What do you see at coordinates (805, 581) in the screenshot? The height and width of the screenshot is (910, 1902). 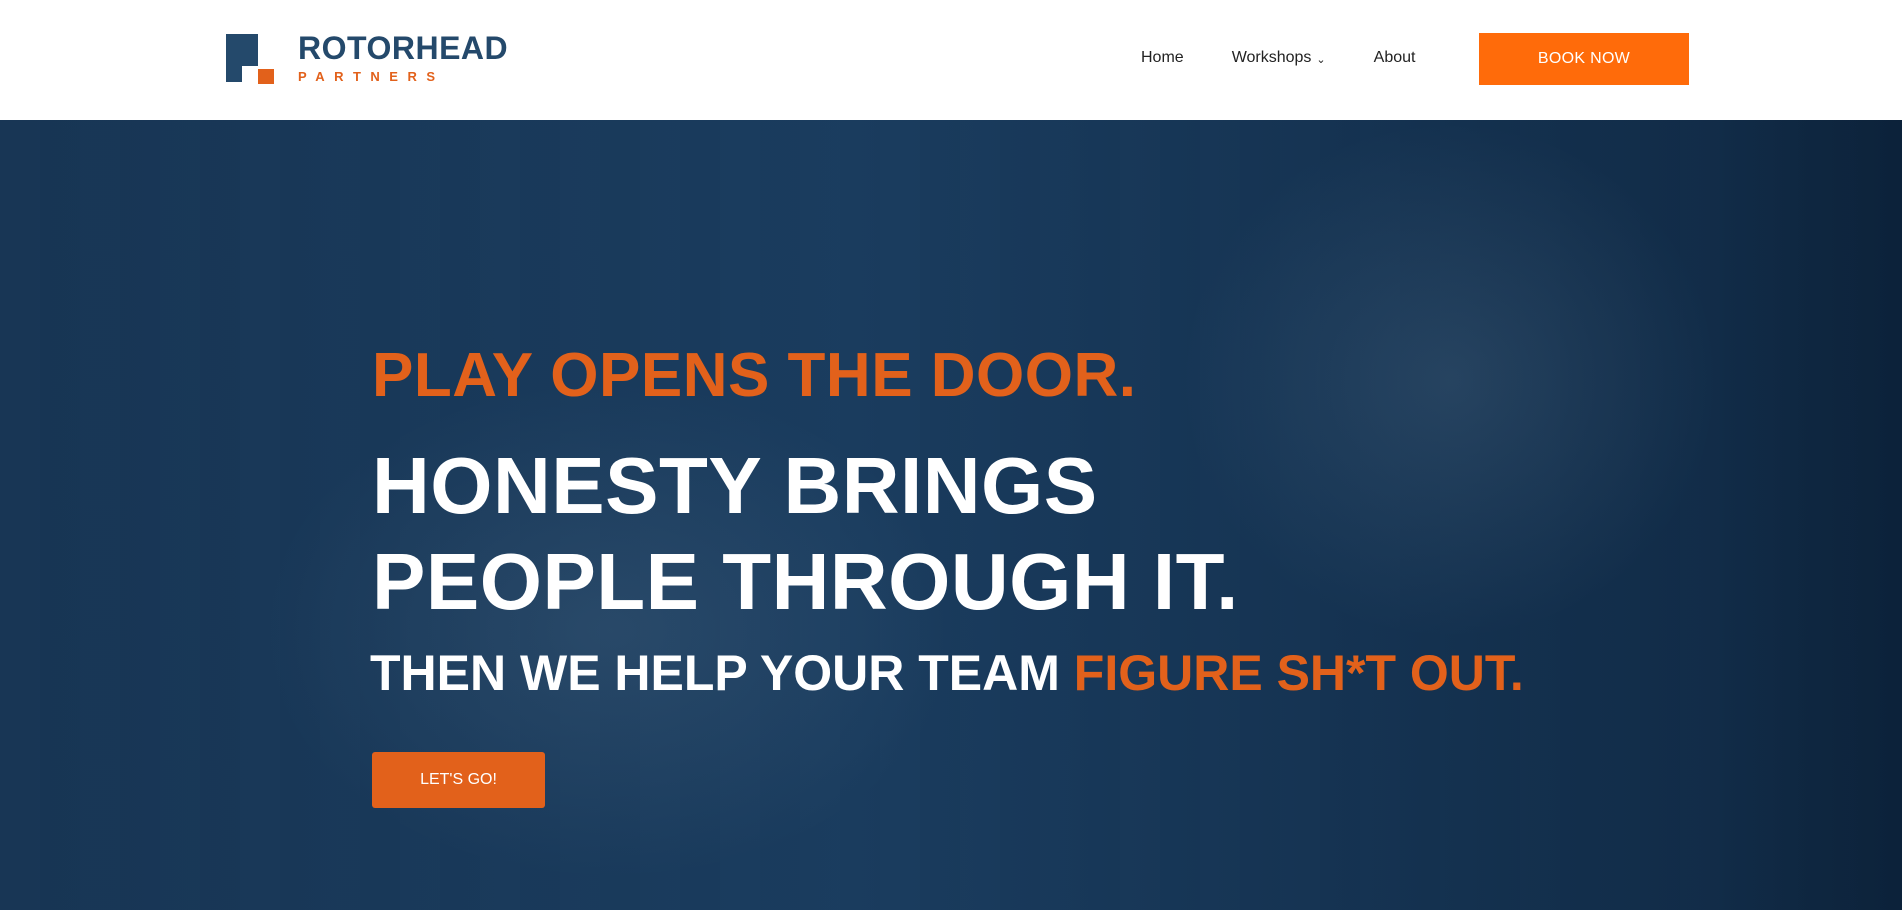 I see `hero-headline-line-2: PEOPLE THROUGH IT.` at bounding box center [805, 581].